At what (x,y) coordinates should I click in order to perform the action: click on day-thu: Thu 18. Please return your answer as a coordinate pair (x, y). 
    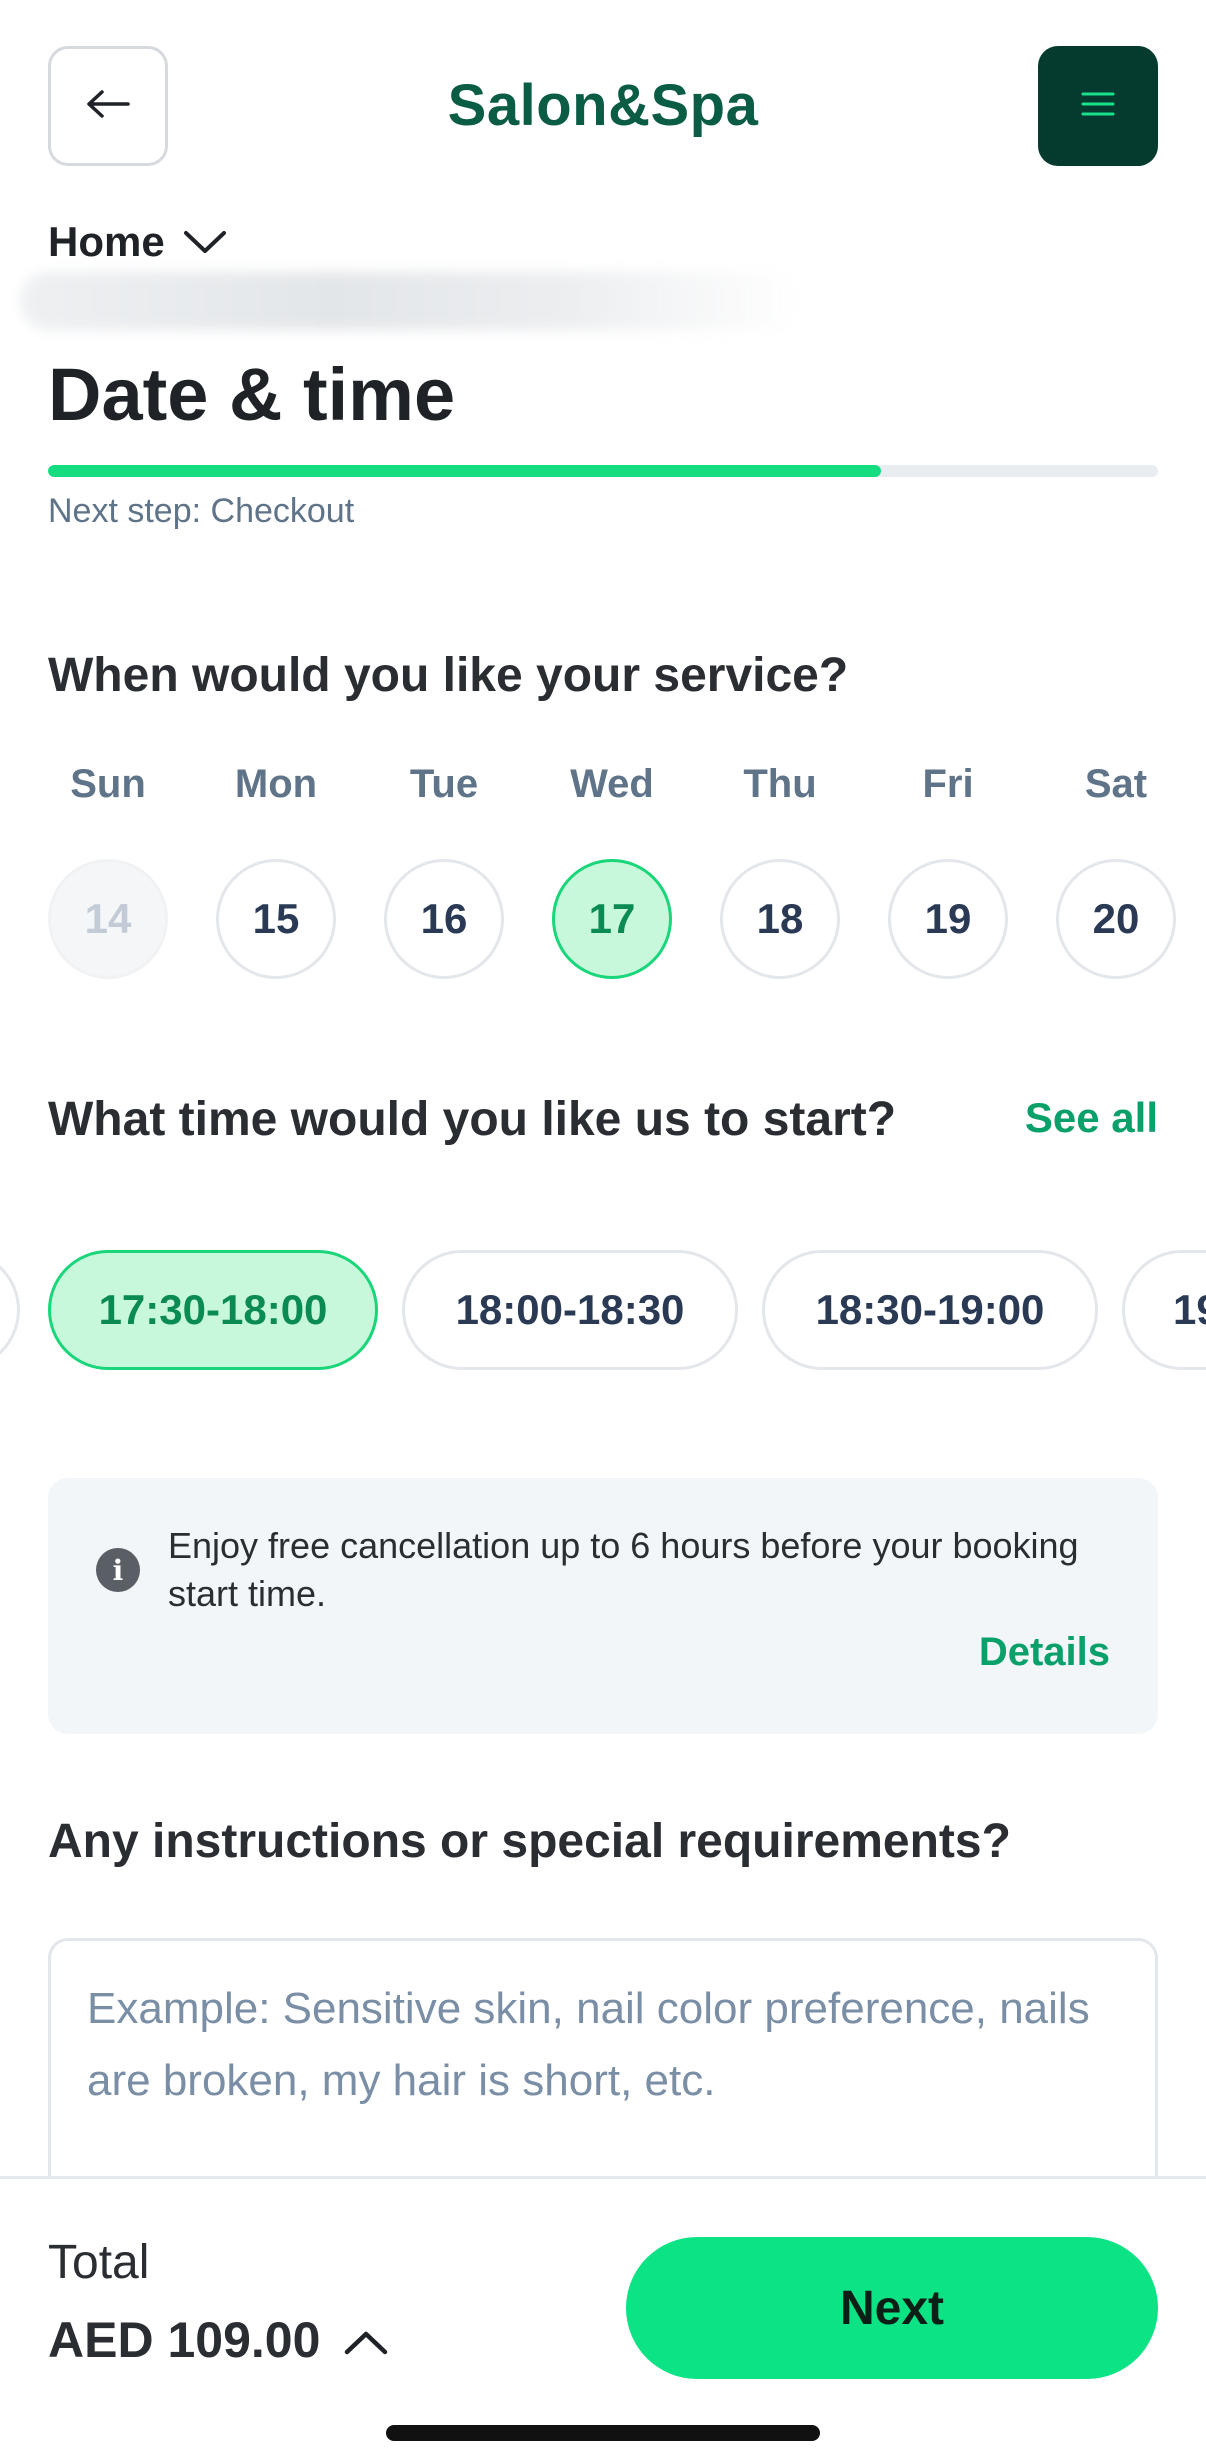
    Looking at the image, I should click on (780, 870).